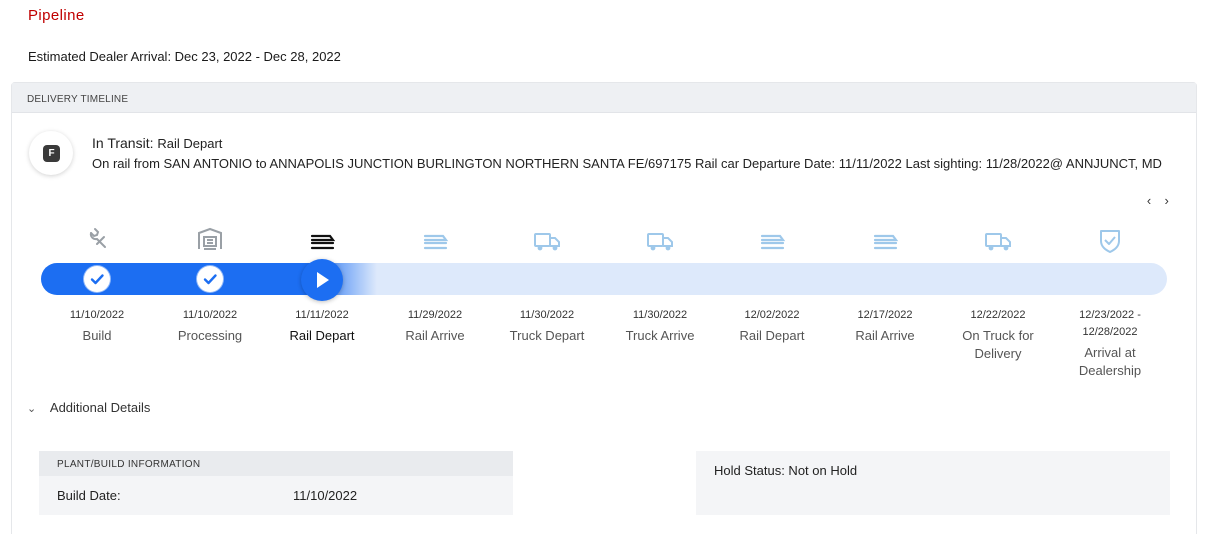 The width and height of the screenshot is (1212, 534). I want to click on status-title: In Transit: Rail Depart, so click(157, 143).